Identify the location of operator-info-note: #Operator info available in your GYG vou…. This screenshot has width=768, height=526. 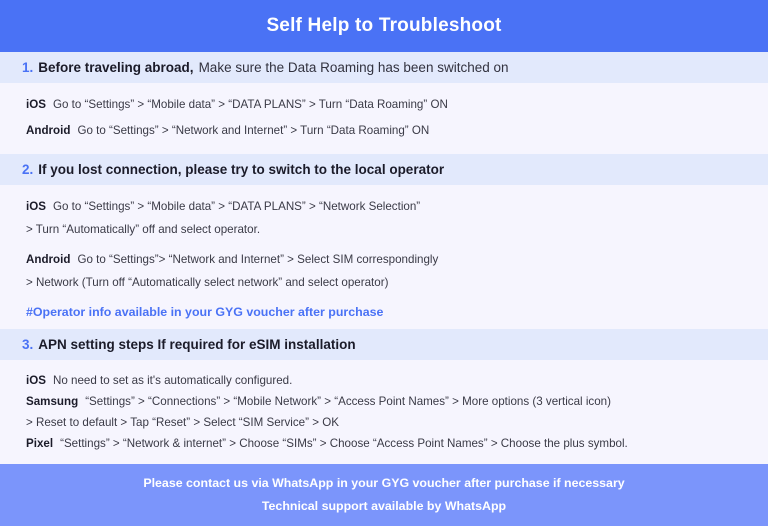
(205, 311).